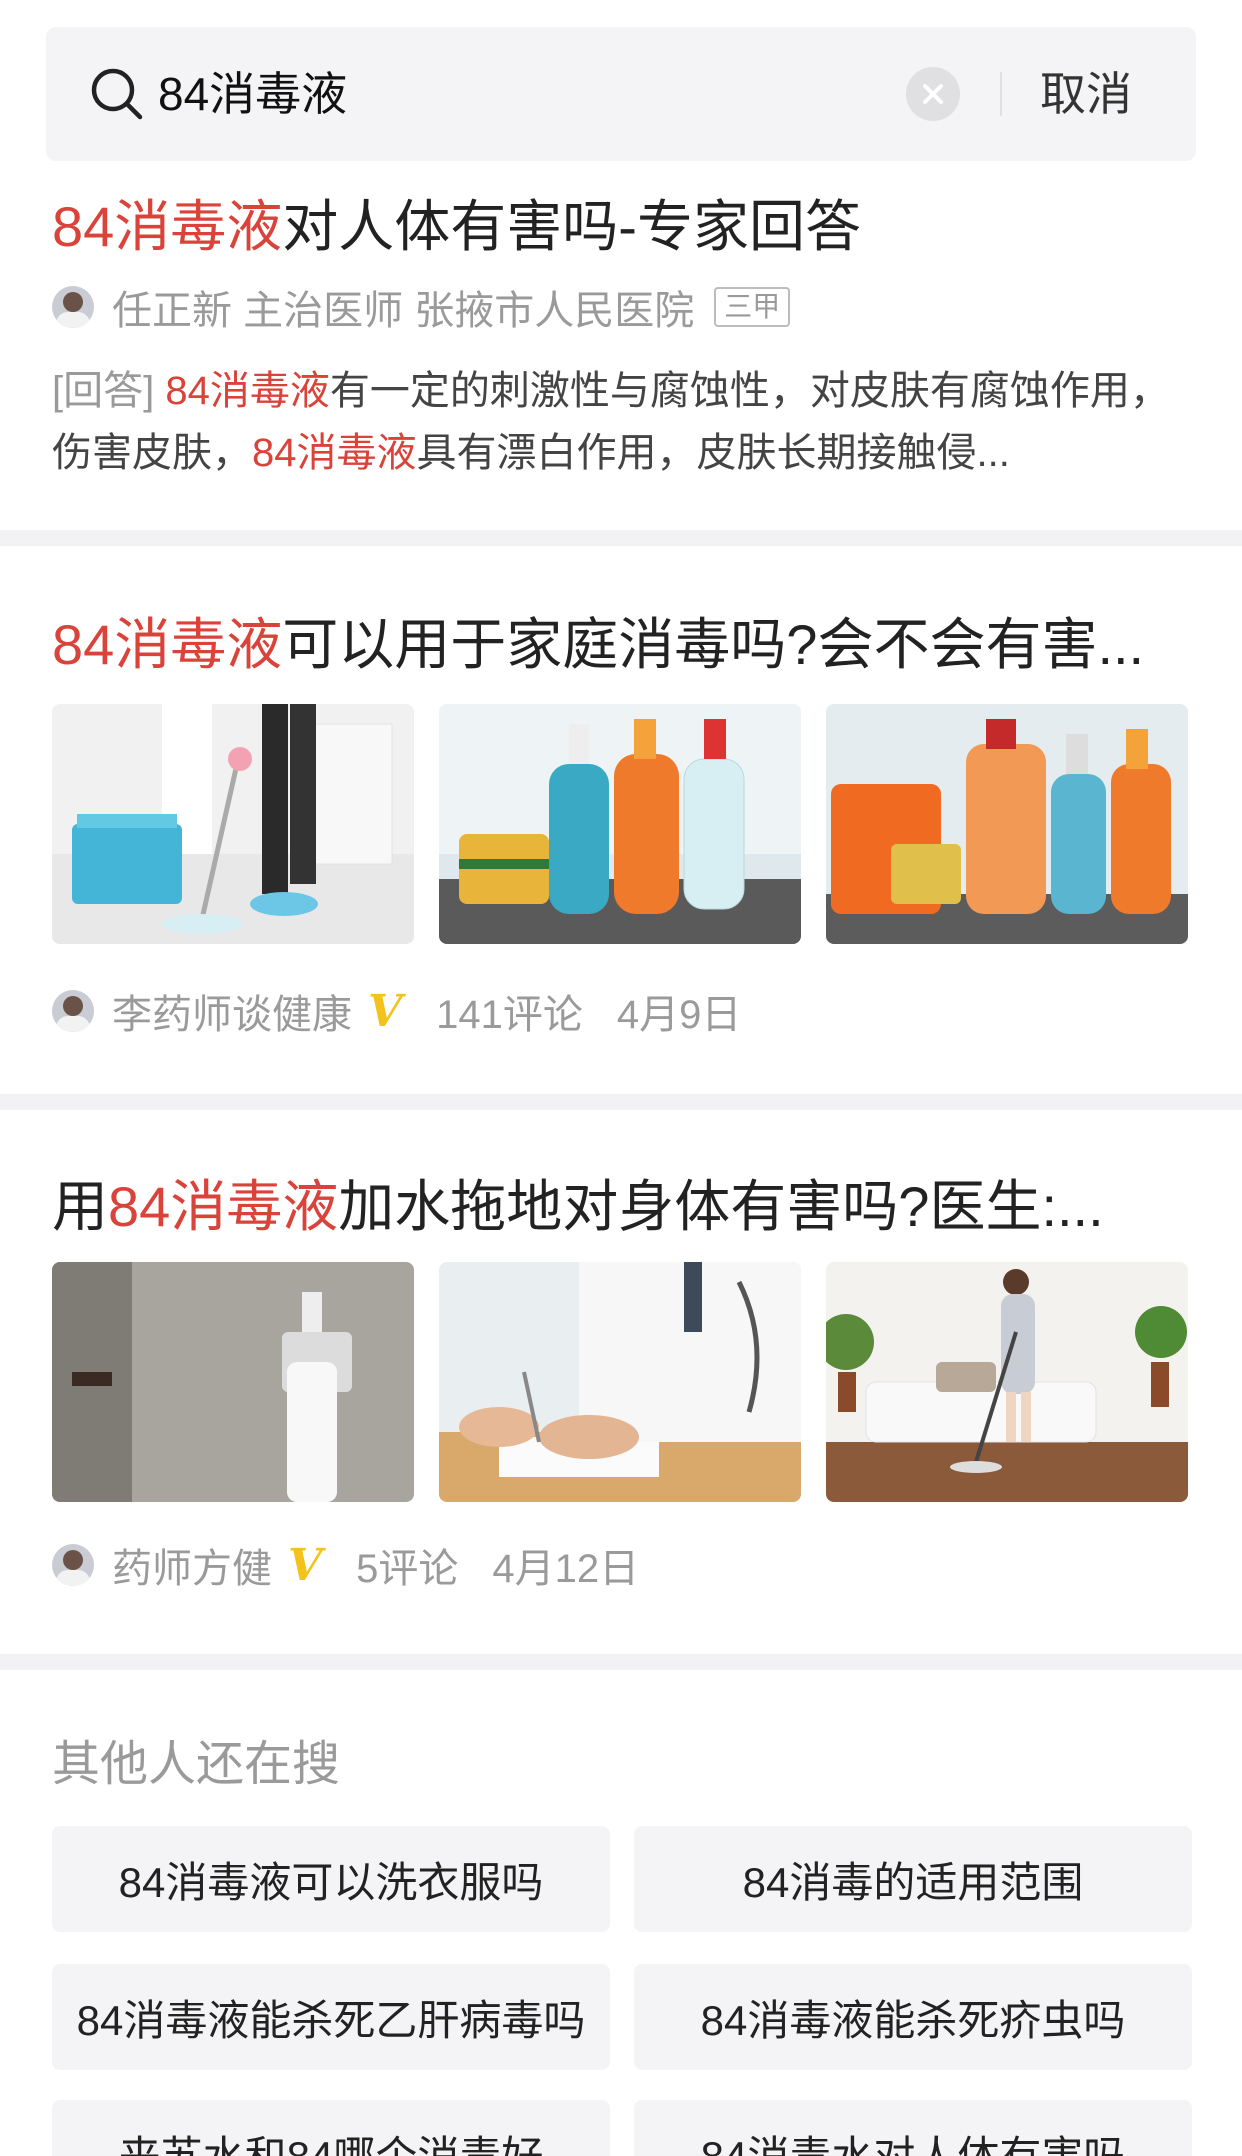 The image size is (1242, 2156). What do you see at coordinates (933, 94) in the screenshot?
I see `clear-icon` at bounding box center [933, 94].